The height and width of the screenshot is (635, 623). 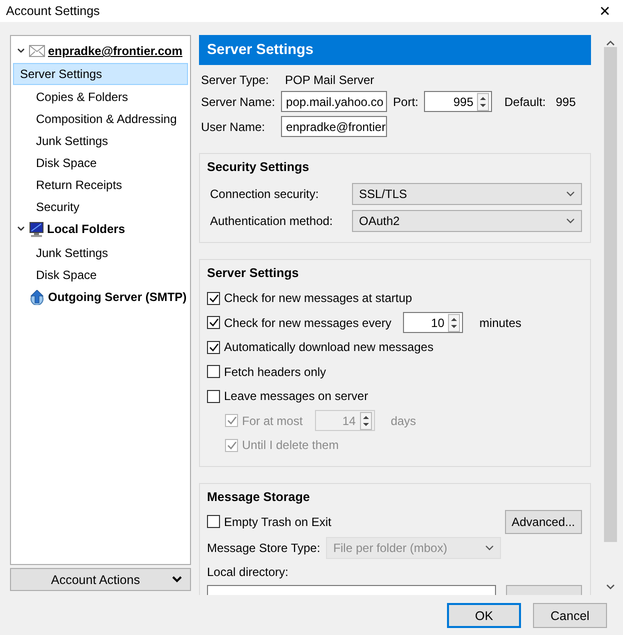 What do you see at coordinates (405, 101) in the screenshot?
I see `field-label: Port:` at bounding box center [405, 101].